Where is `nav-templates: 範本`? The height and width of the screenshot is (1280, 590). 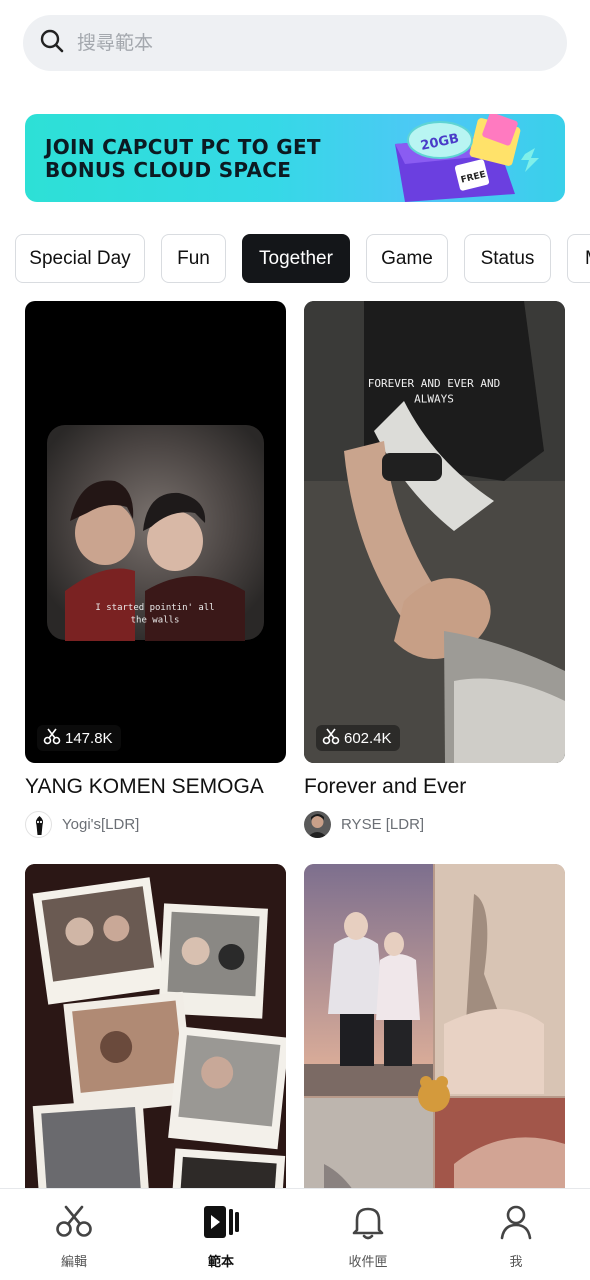 nav-templates: 範本 is located at coordinates (221, 1236).